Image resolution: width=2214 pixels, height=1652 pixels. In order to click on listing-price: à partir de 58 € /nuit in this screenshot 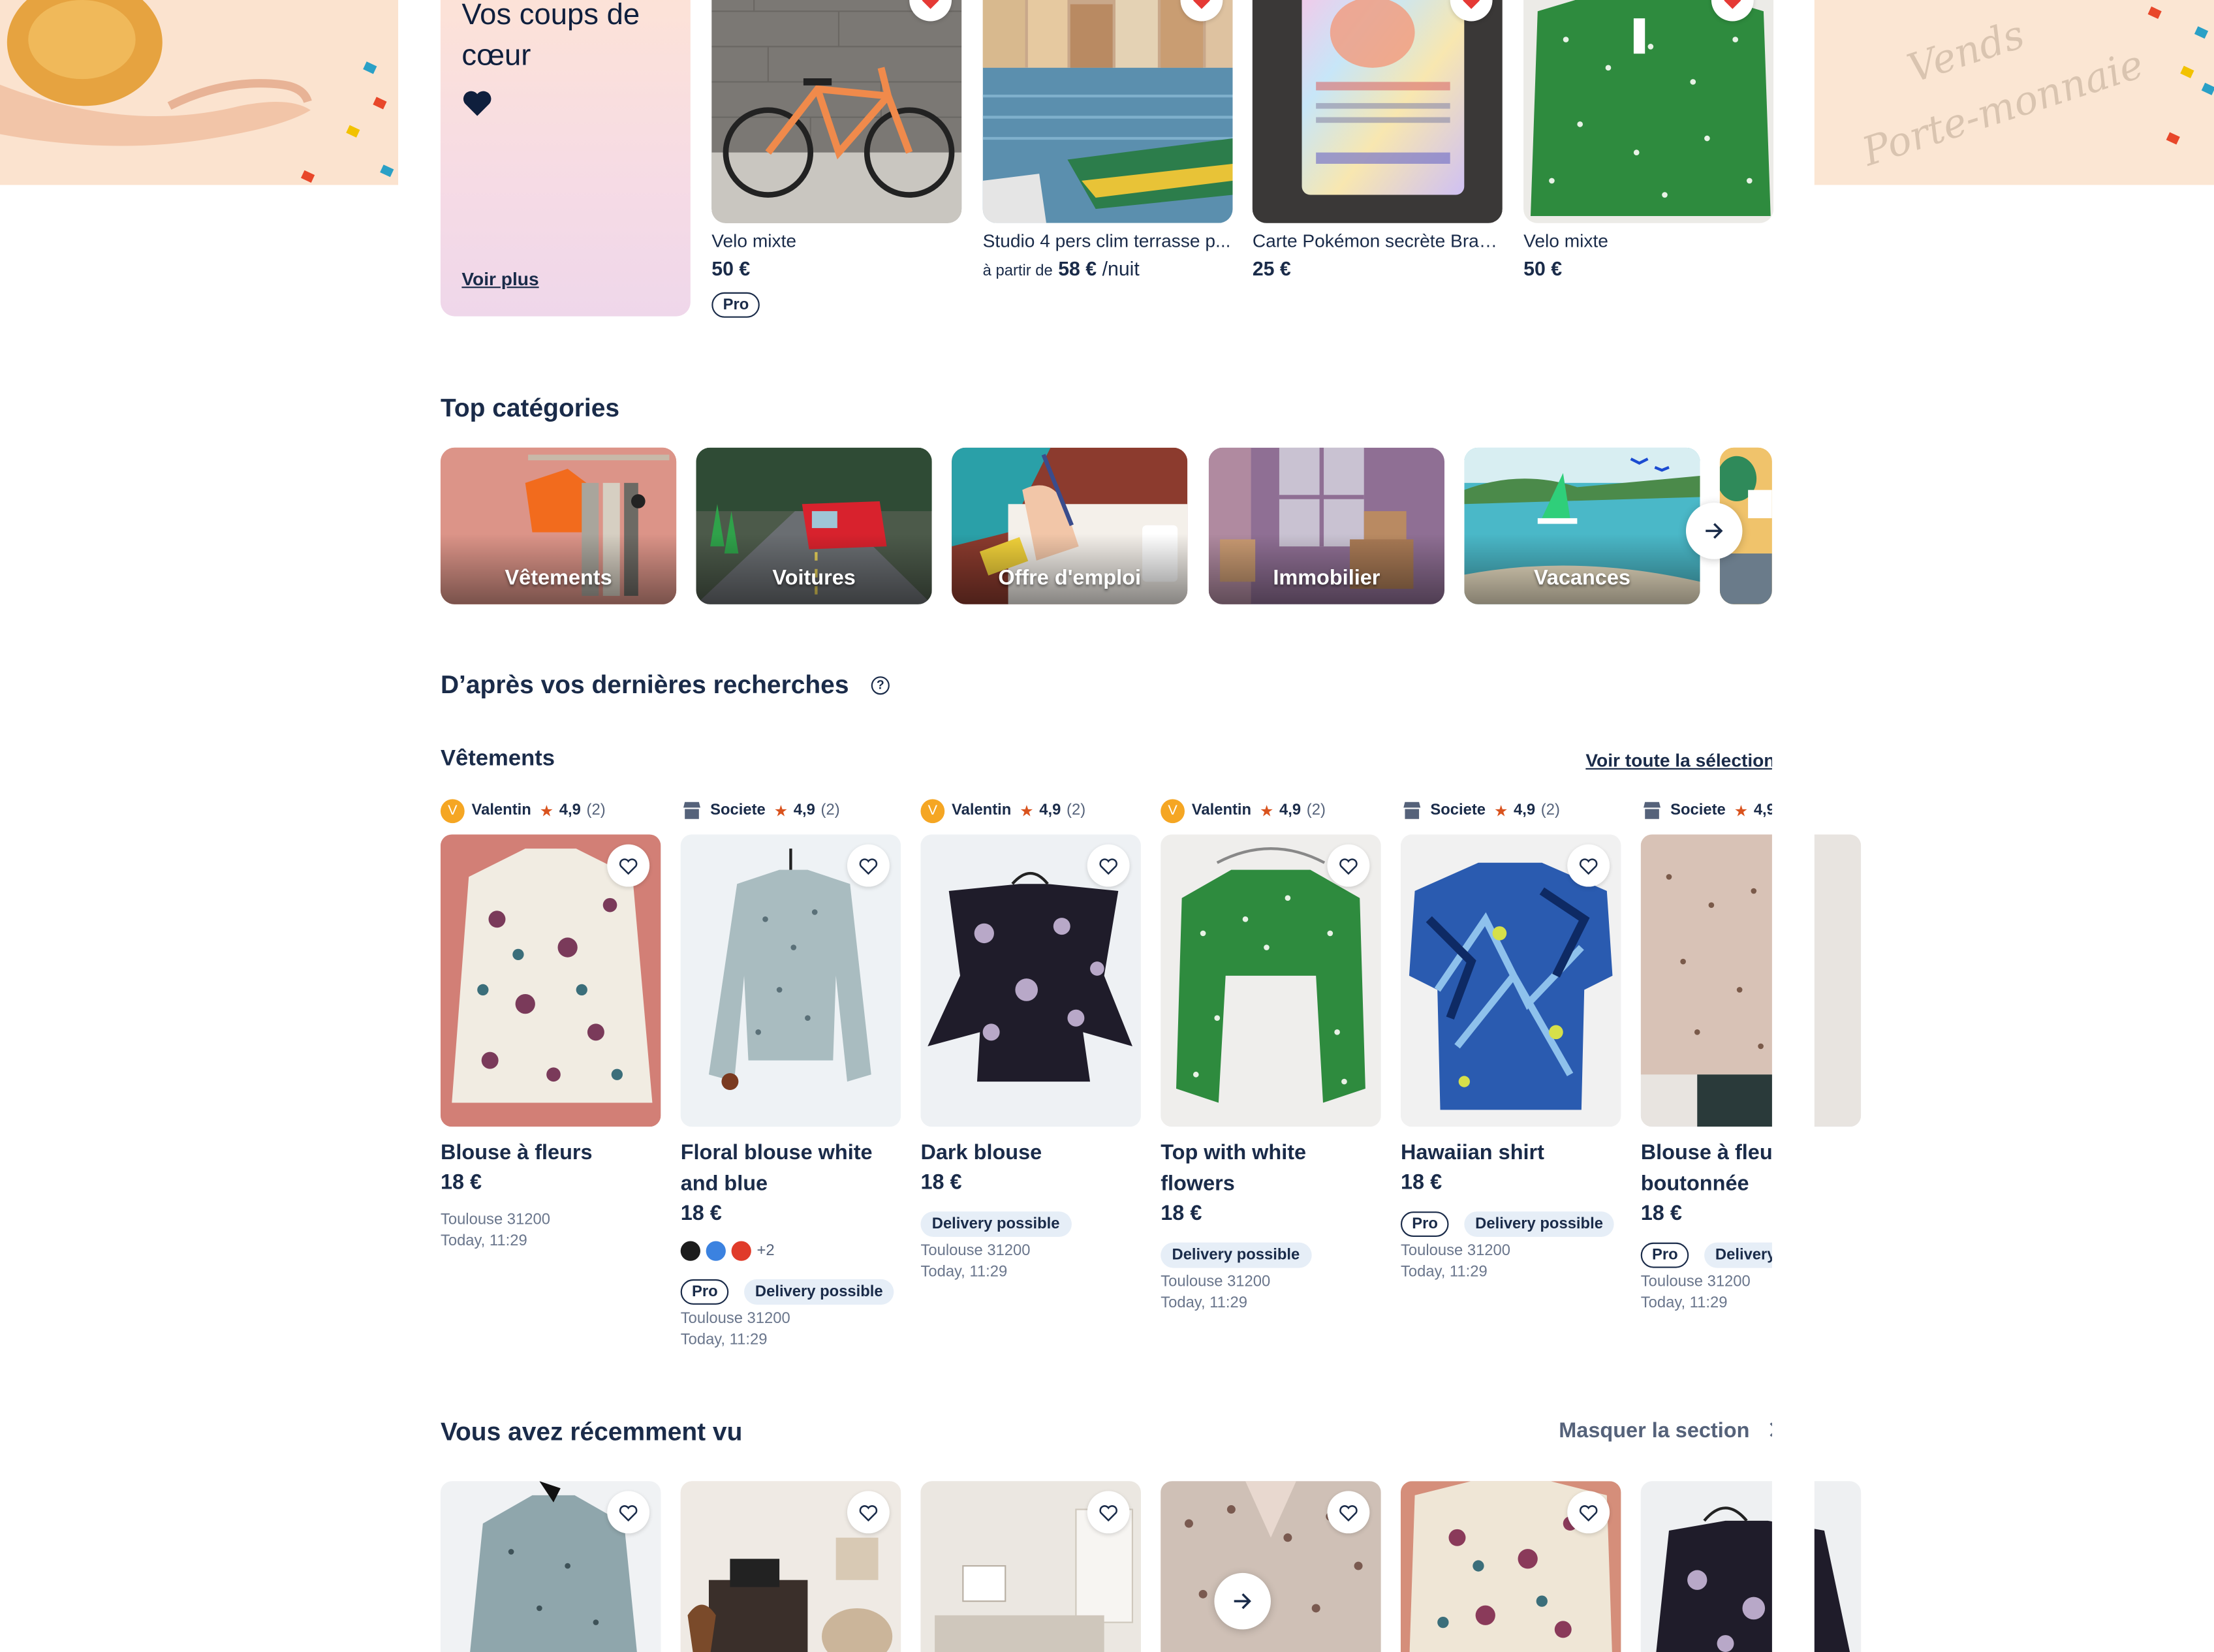, I will do `click(1061, 268)`.